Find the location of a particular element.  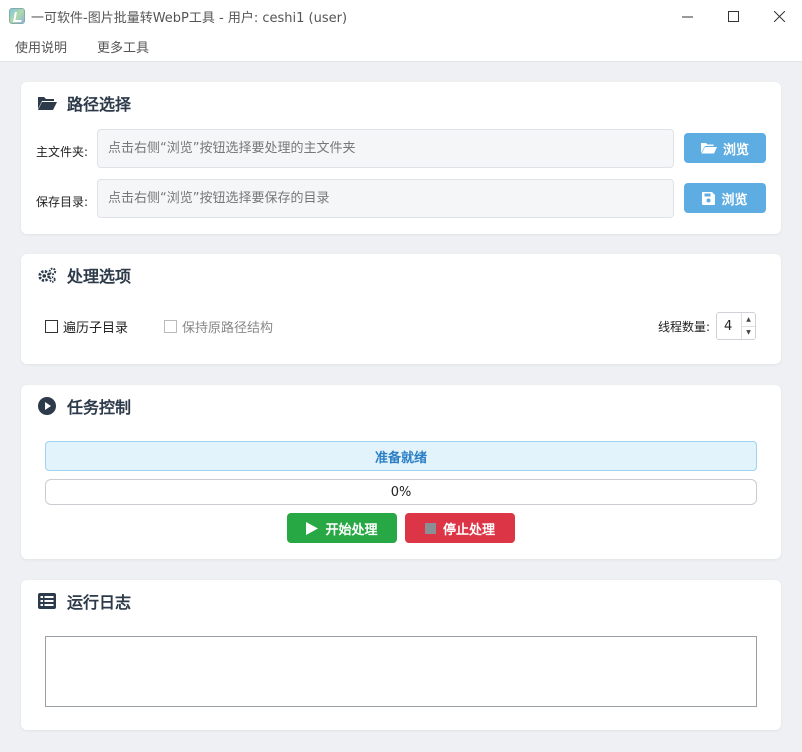

recursive-checkbox: 遍历子目录 is located at coordinates (86, 326).